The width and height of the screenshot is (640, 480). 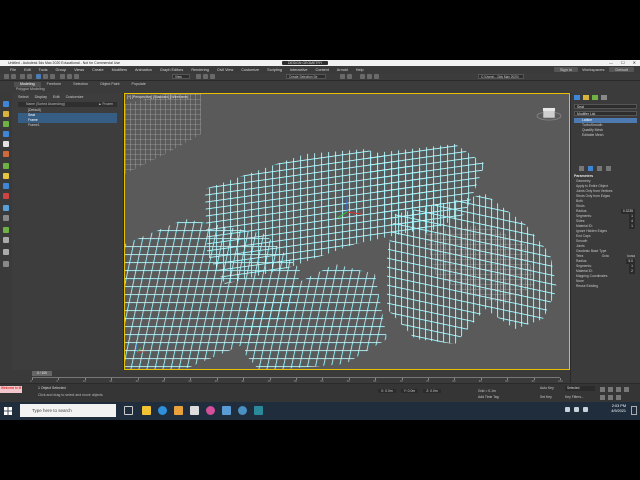 I want to click on align-icon, so click(x=349, y=76).